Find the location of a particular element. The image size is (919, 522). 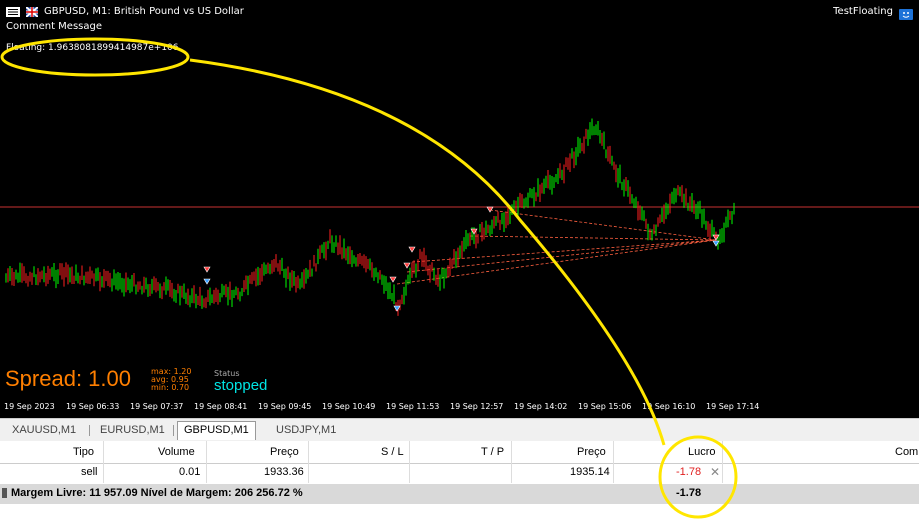

time-label: 19 Sep 06:33 is located at coordinates (93, 406).